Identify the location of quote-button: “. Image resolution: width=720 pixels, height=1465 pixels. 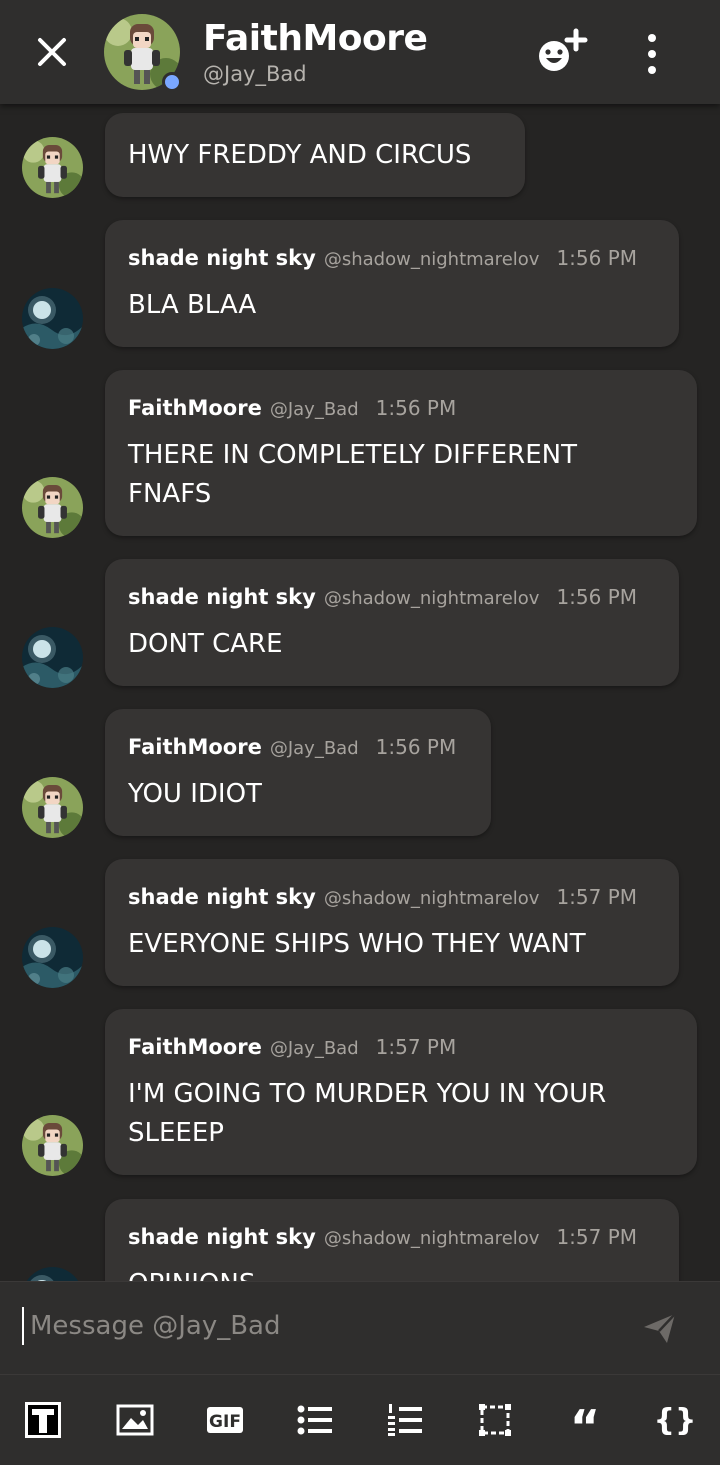
(585, 1424).